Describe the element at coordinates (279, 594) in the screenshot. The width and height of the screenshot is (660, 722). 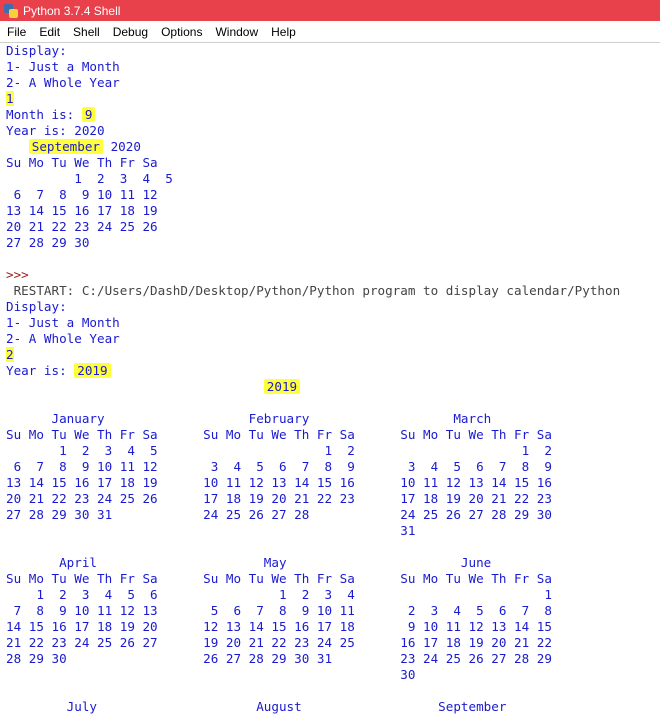
I see `calendar-row: 1 2 3 4 5 6 1 2 3 4 1` at that location.